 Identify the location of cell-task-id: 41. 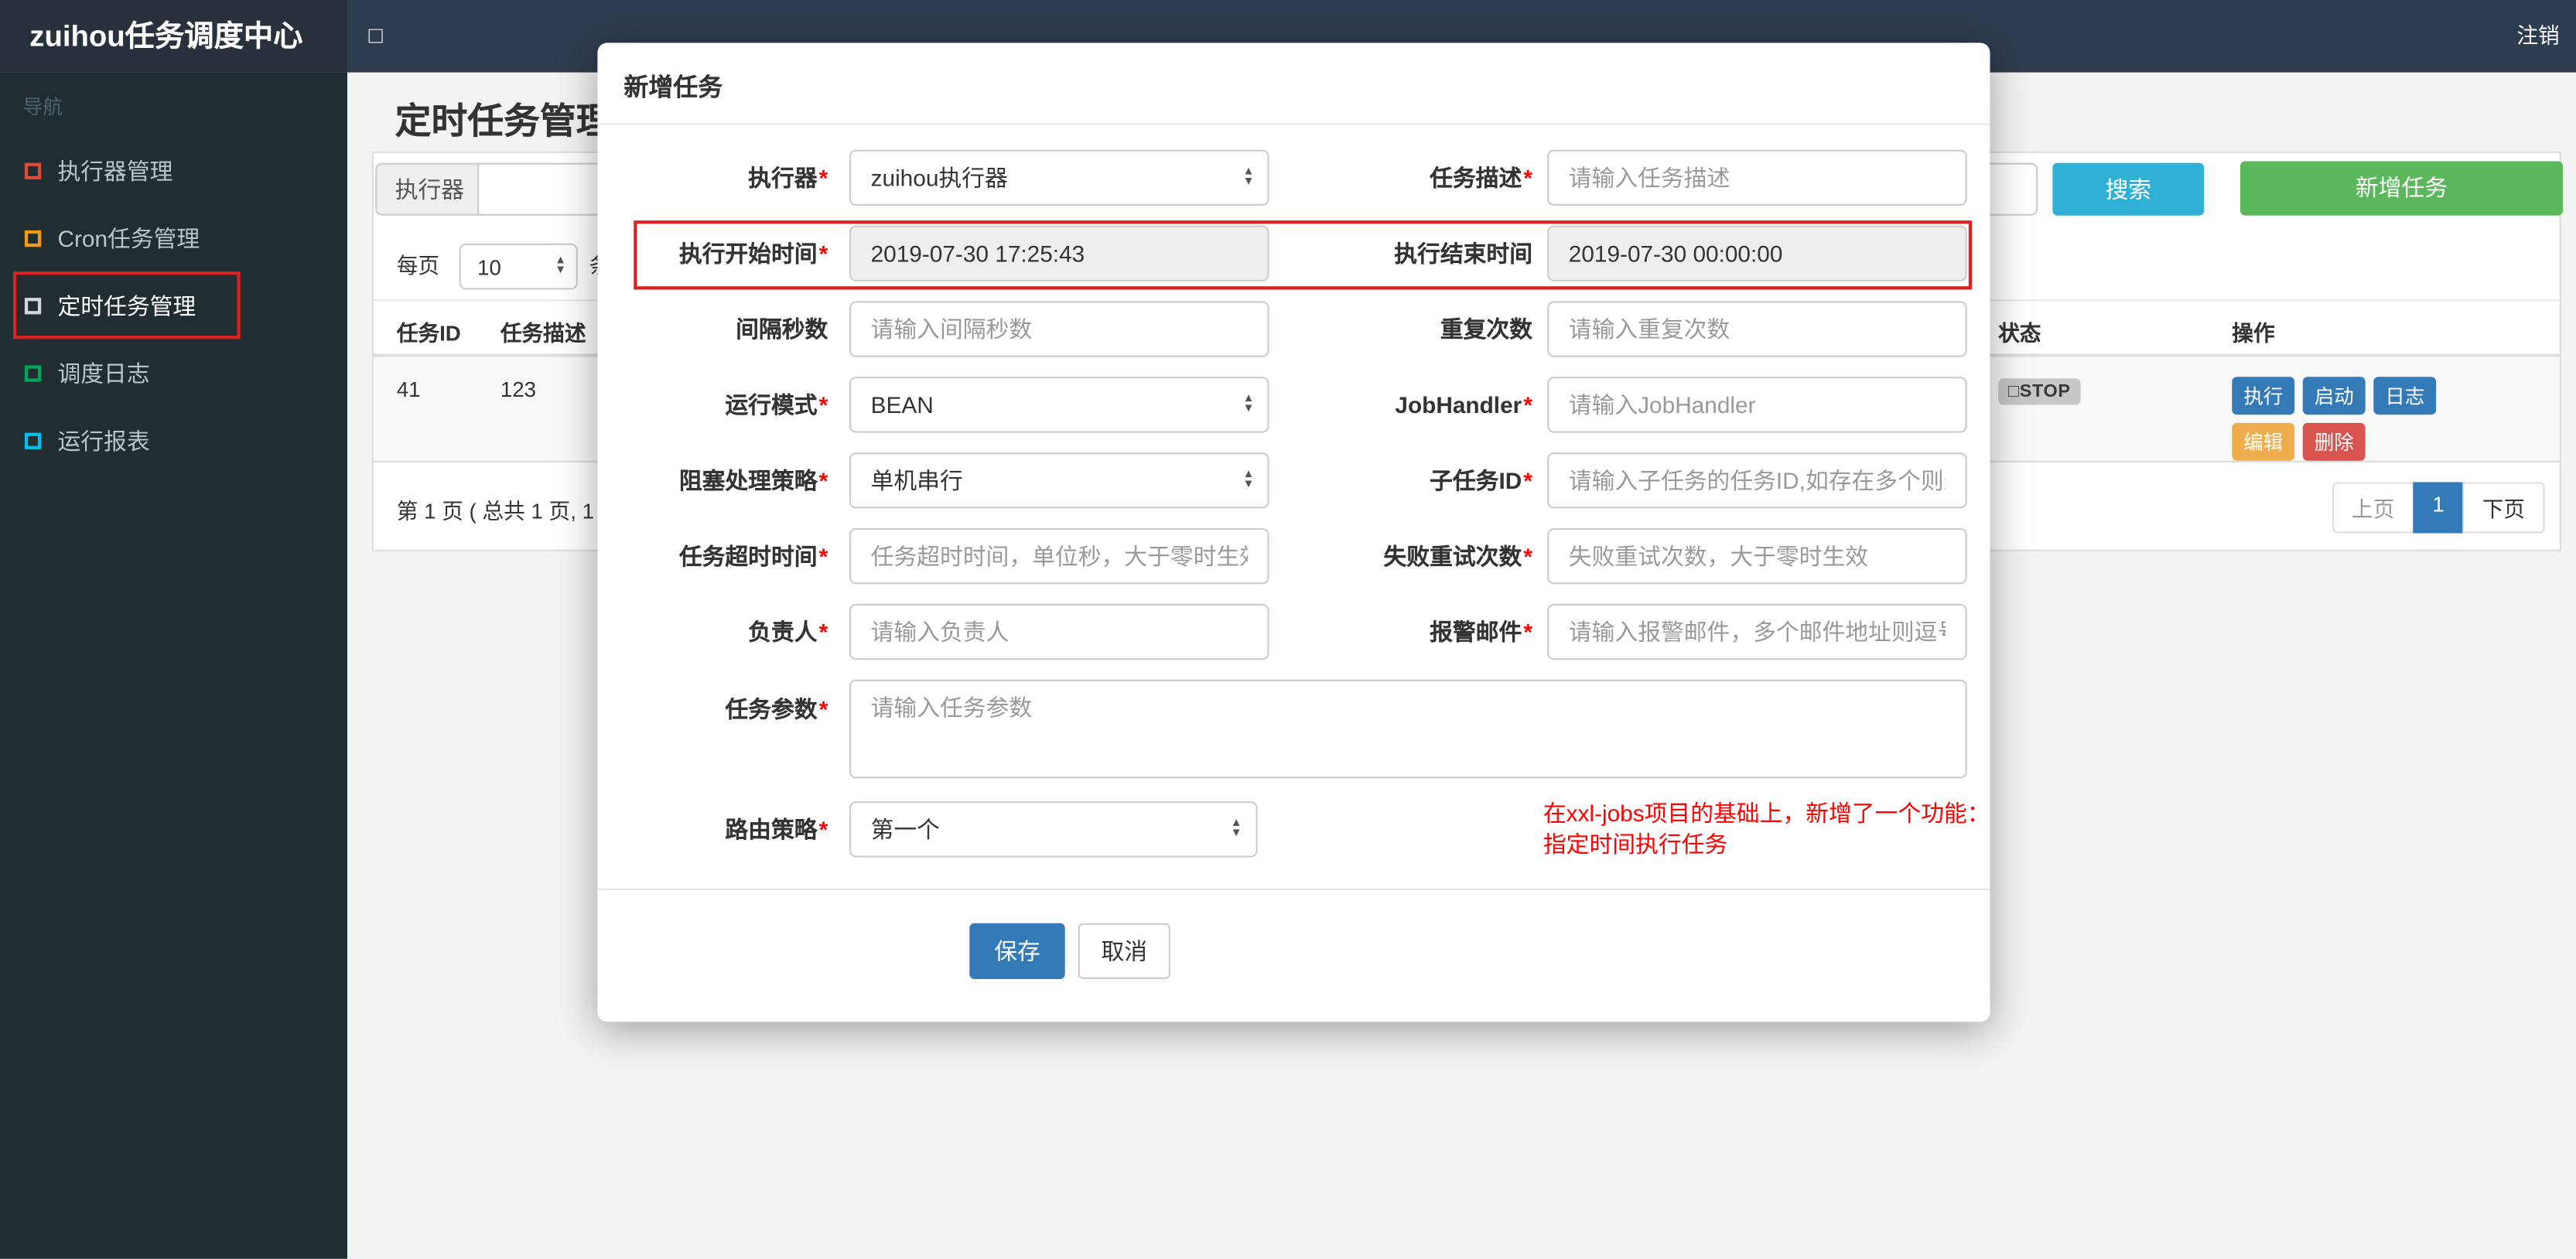
(408, 389).